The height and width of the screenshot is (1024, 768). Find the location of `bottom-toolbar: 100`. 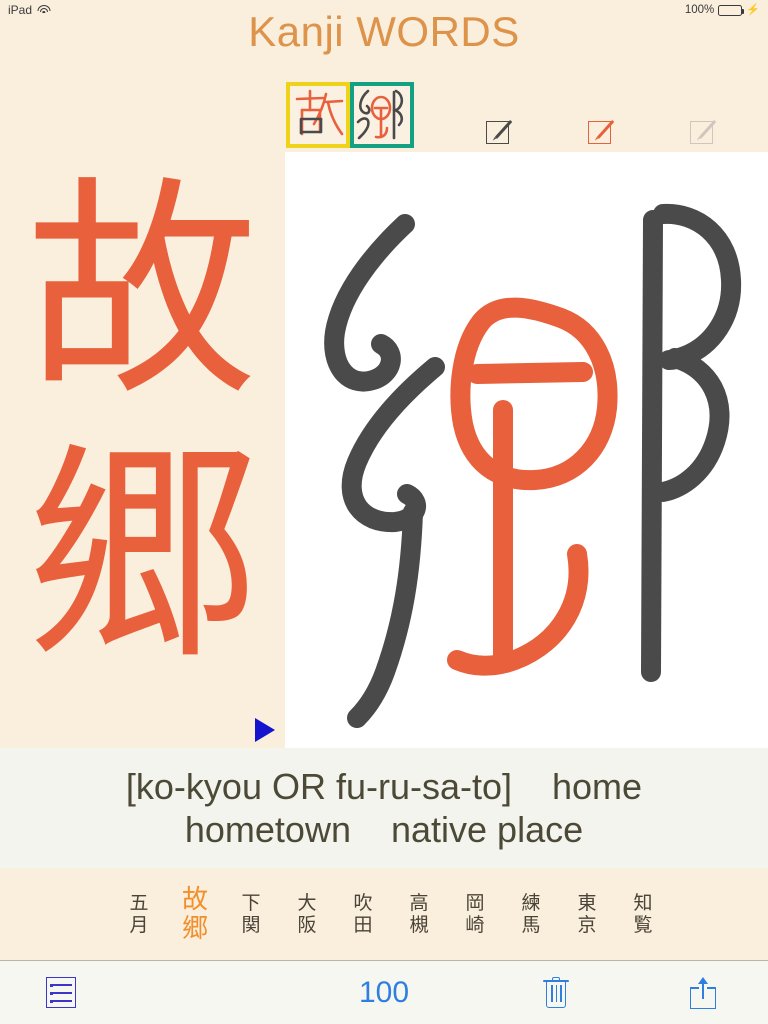

bottom-toolbar: 100 is located at coordinates (384, 992).